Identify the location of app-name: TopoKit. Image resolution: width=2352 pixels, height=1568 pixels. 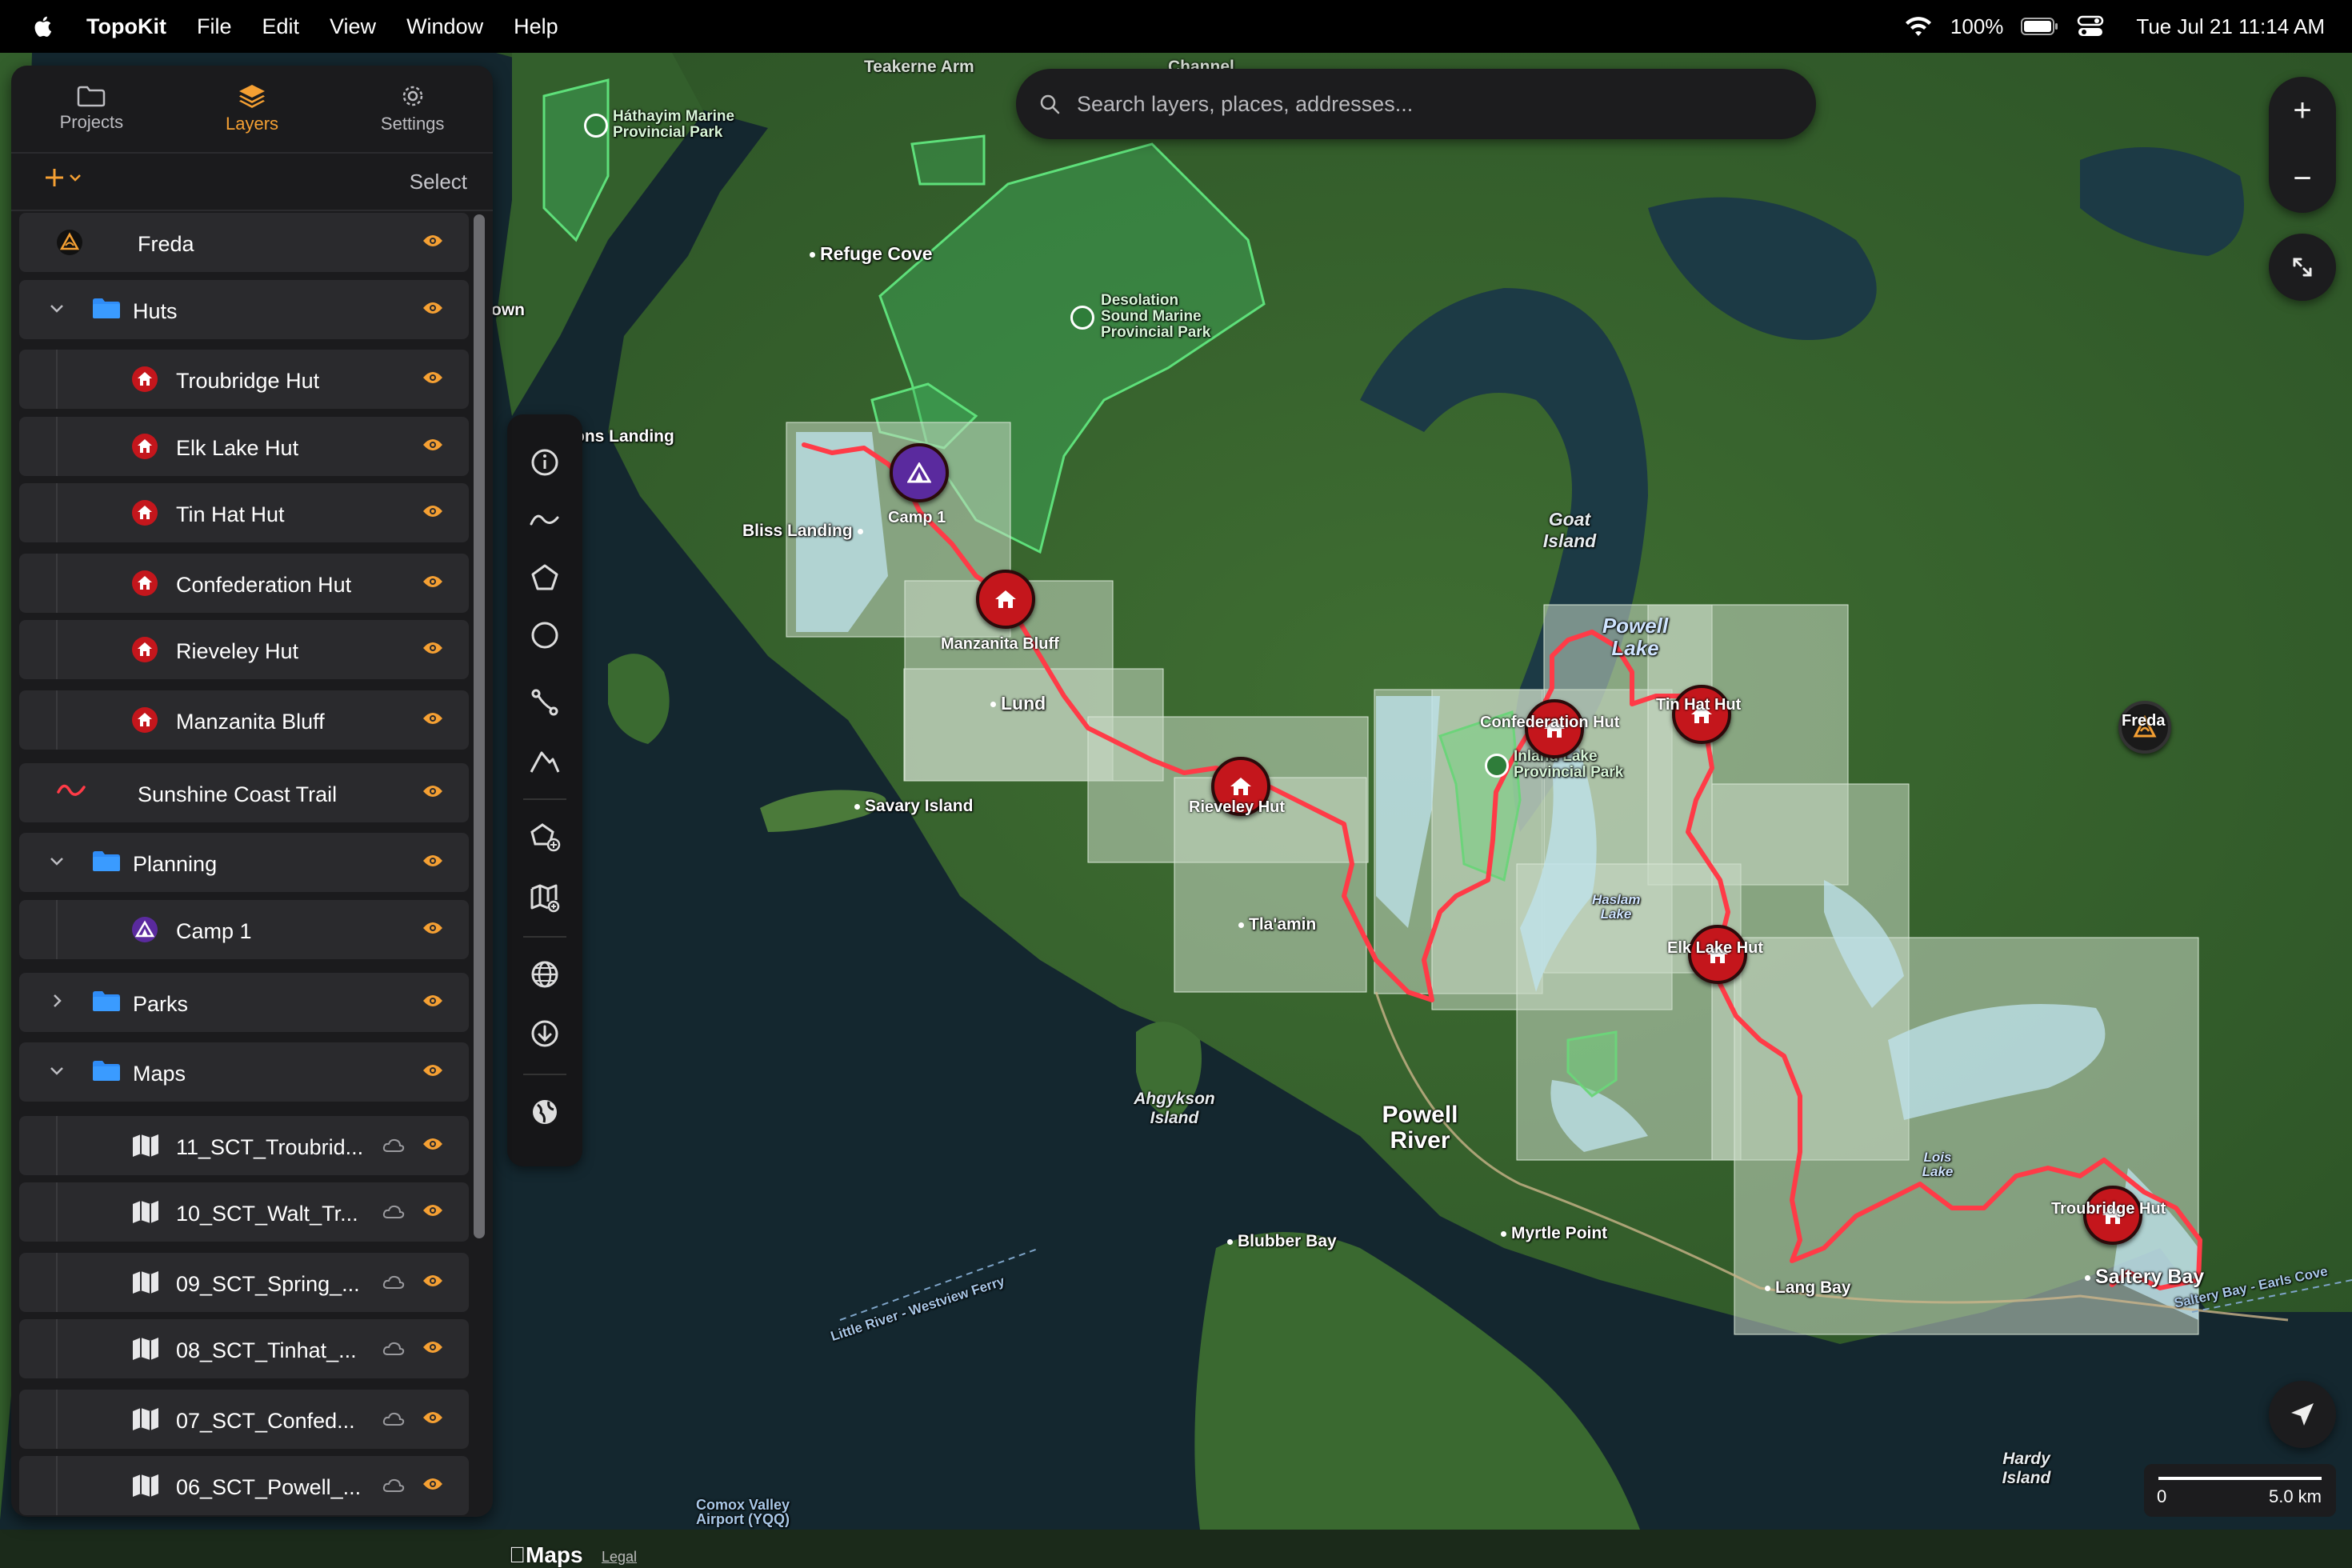
(126, 26).